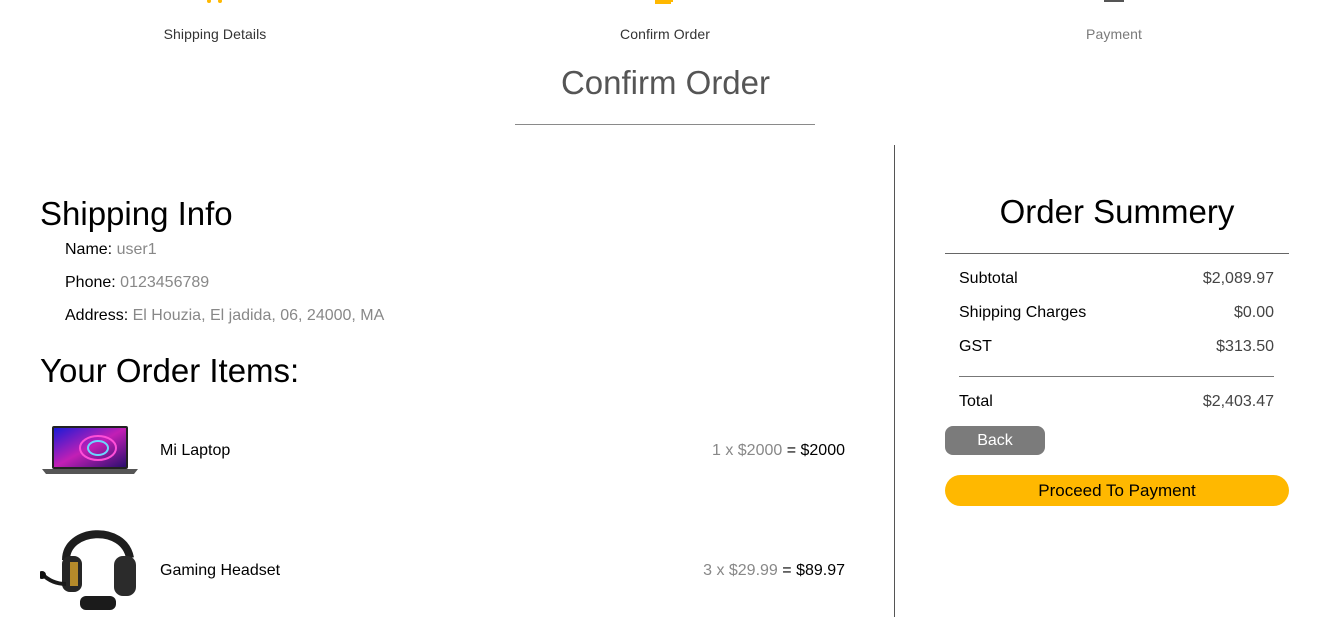 The width and height of the screenshot is (1331, 617). I want to click on summary-value: $2,089.97, so click(1238, 278).